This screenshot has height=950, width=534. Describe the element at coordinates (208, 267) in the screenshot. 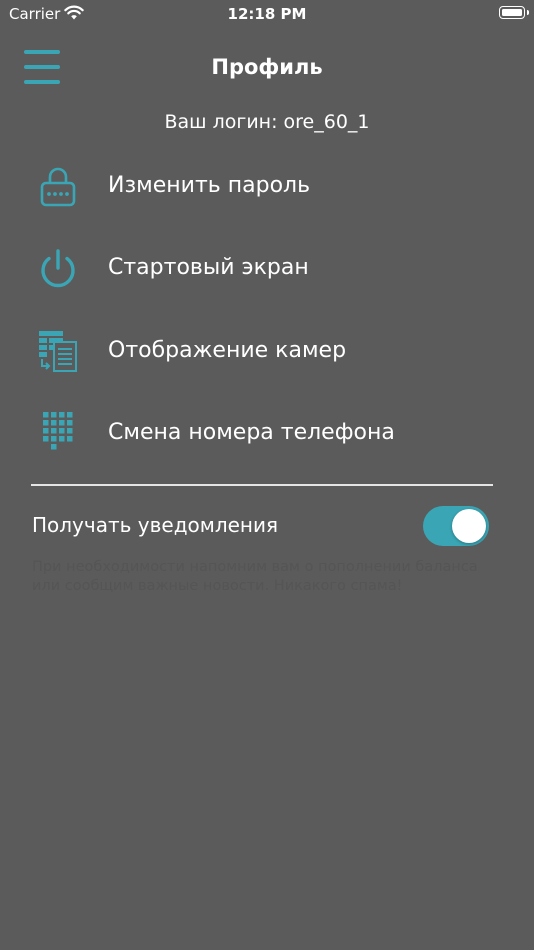

I see `menu-item-label: Стартовый экран` at that location.